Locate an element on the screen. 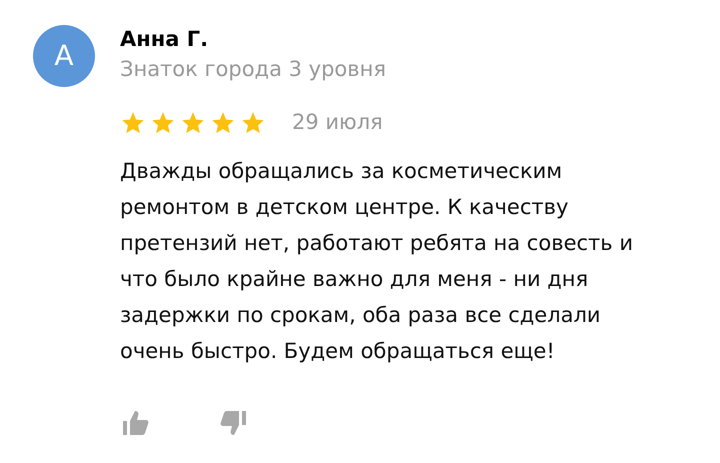  author-level: Знаток города 3 уровня is located at coordinates (254, 69).